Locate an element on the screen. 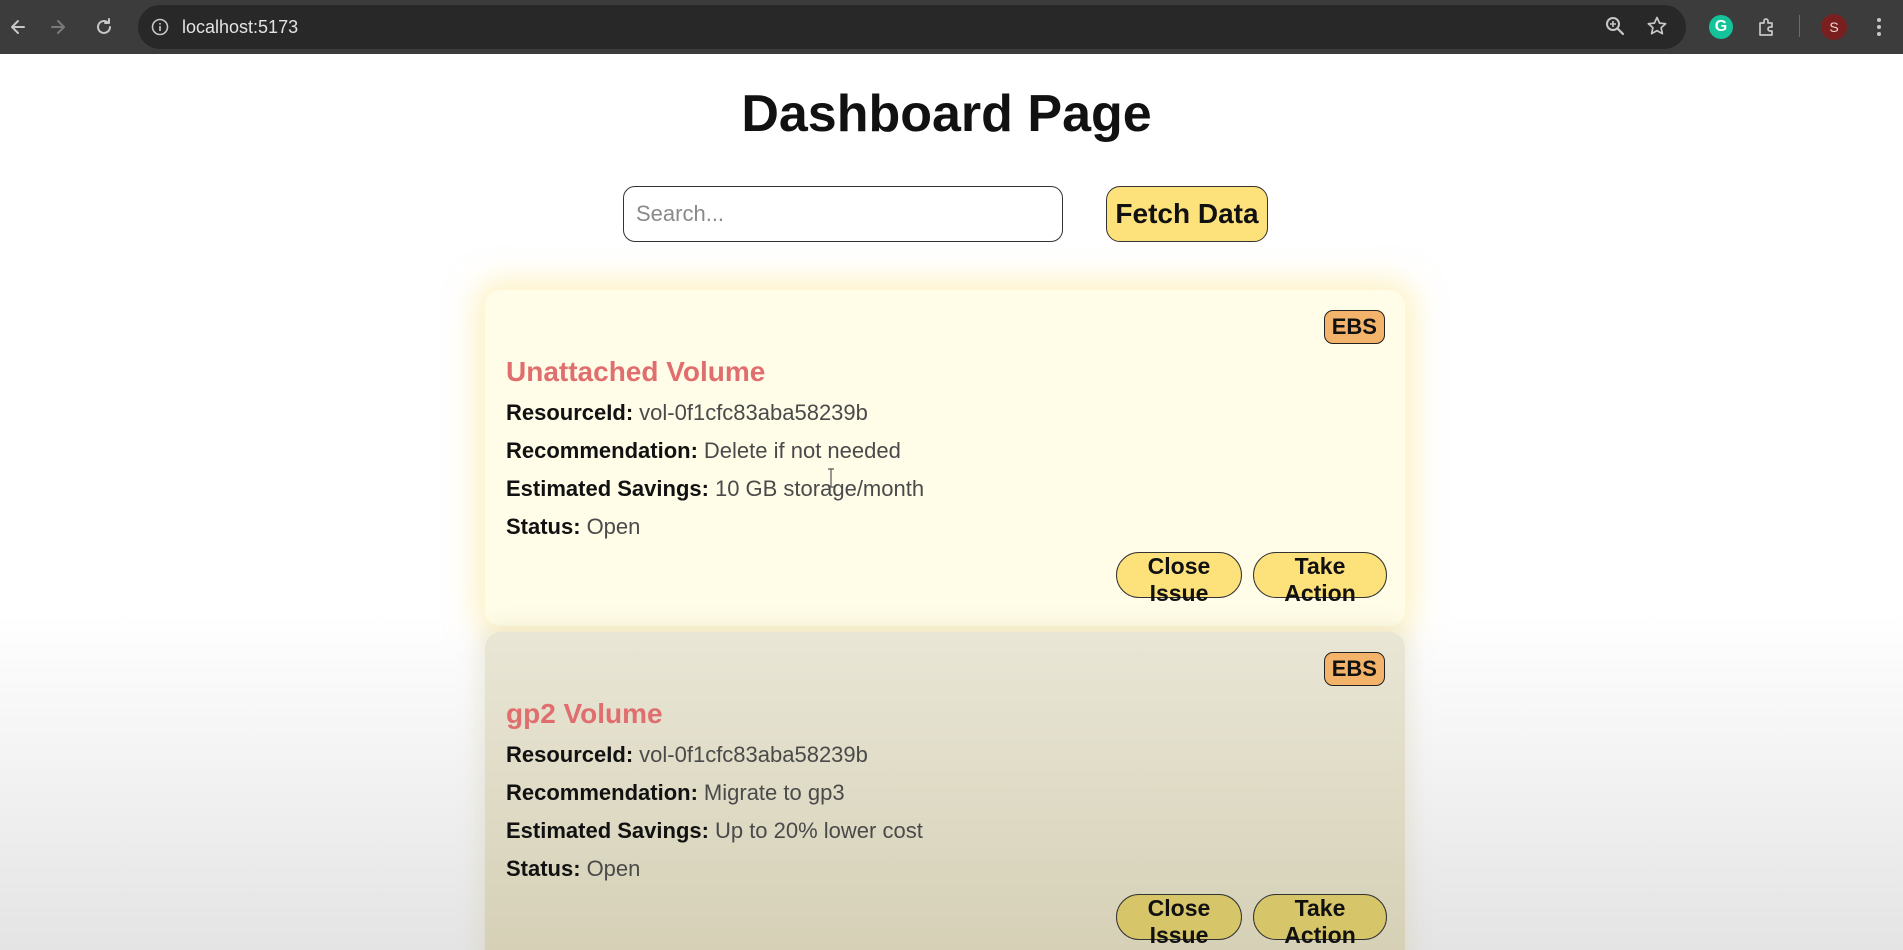 The width and height of the screenshot is (1903, 950). estimated-savings-row: Estimated Savings: 10 GB storage/month is located at coordinates (715, 489).